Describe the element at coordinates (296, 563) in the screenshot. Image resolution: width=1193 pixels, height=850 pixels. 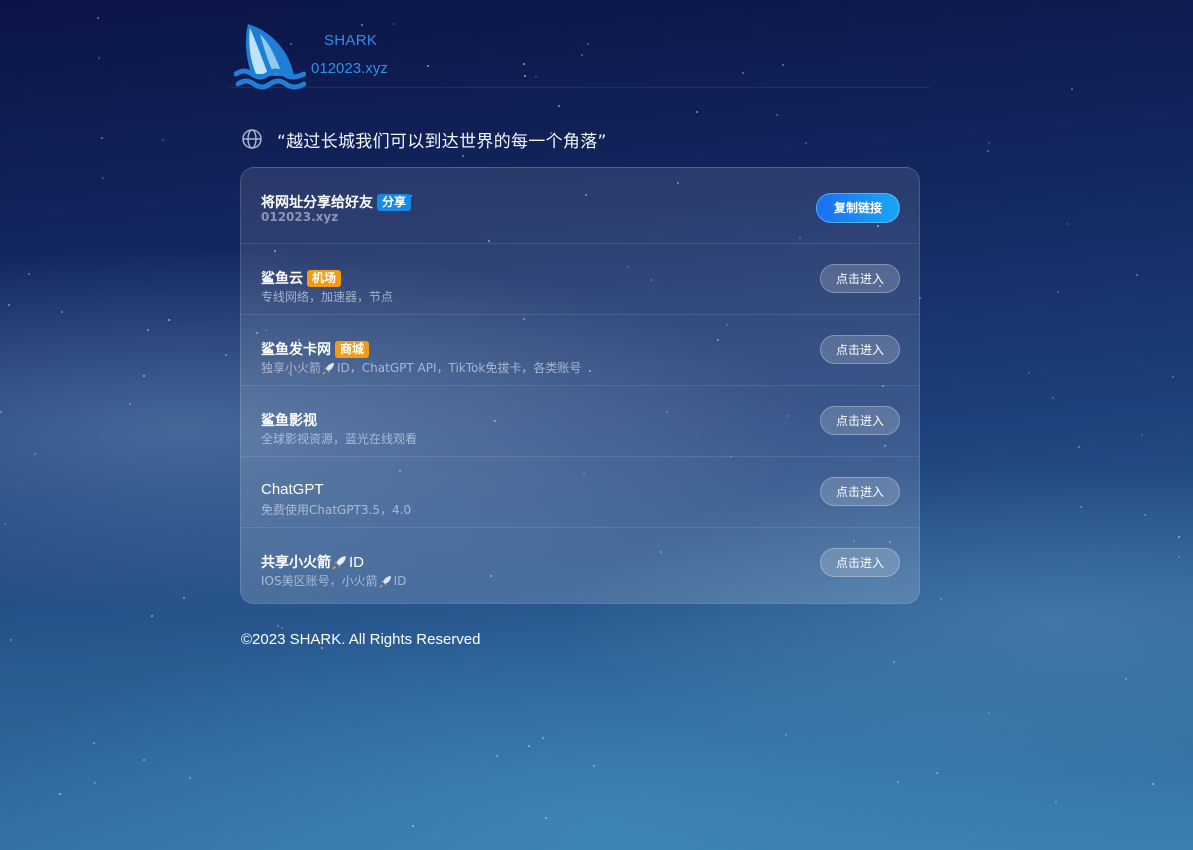
I see `row-title-text: 共享小火箭` at that location.